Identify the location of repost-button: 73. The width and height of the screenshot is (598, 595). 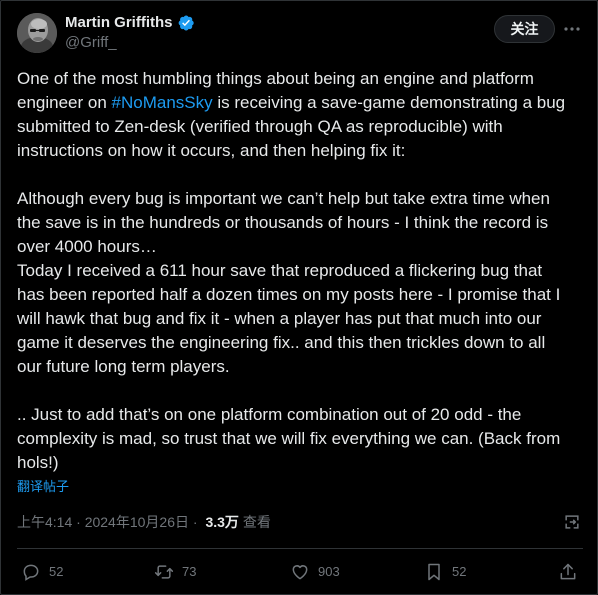
(175, 572).